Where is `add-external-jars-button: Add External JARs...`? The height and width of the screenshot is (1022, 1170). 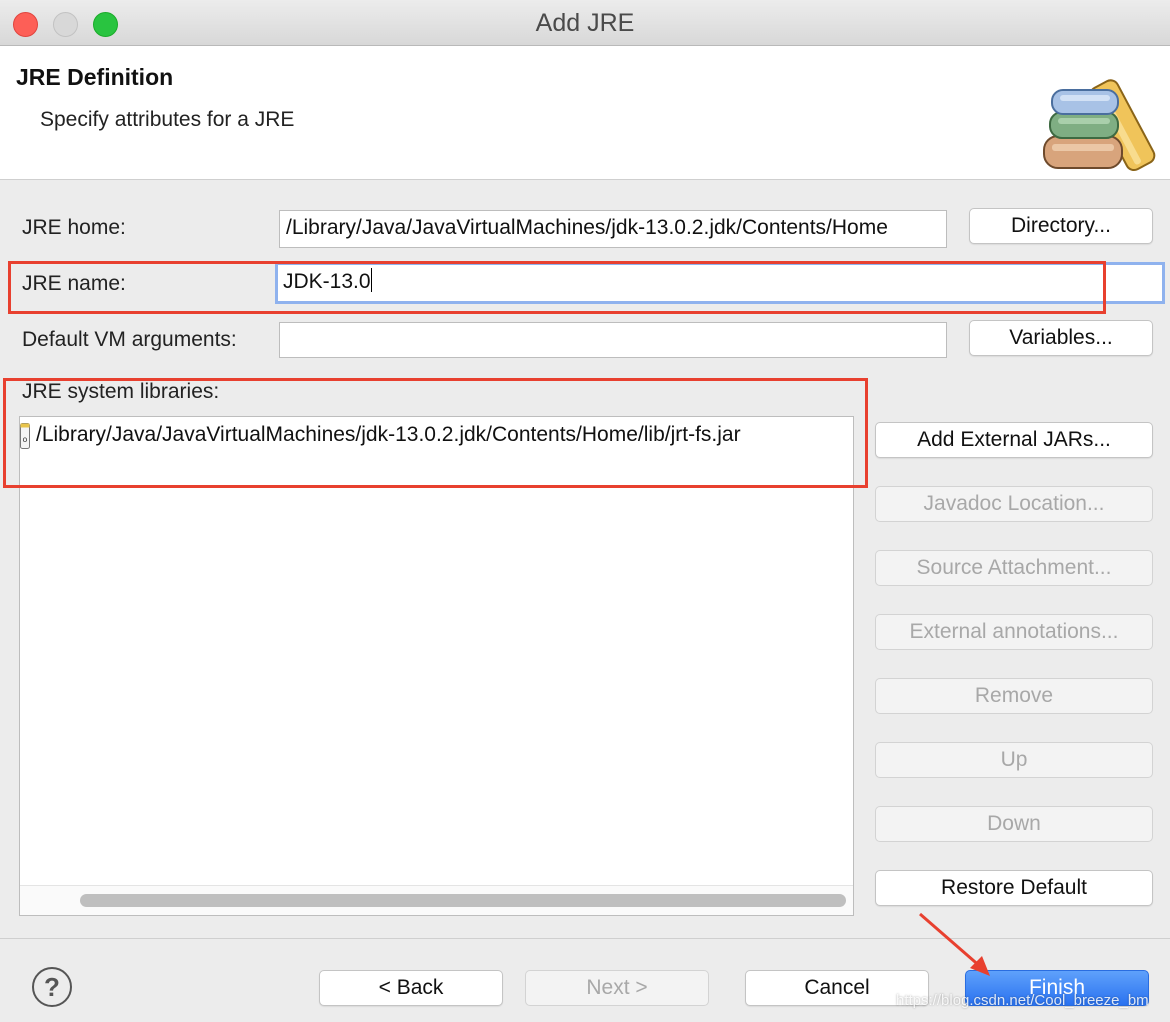
add-external-jars-button: Add External JARs... is located at coordinates (1014, 440).